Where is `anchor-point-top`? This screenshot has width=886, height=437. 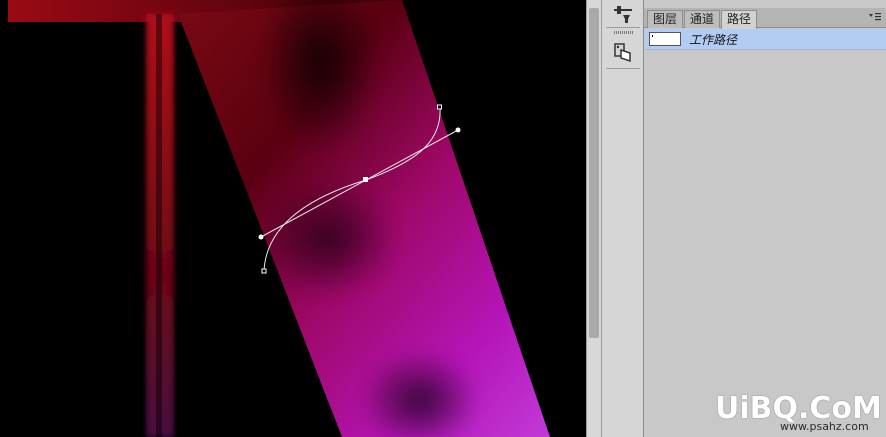
anchor-point-top is located at coordinates (439, 107).